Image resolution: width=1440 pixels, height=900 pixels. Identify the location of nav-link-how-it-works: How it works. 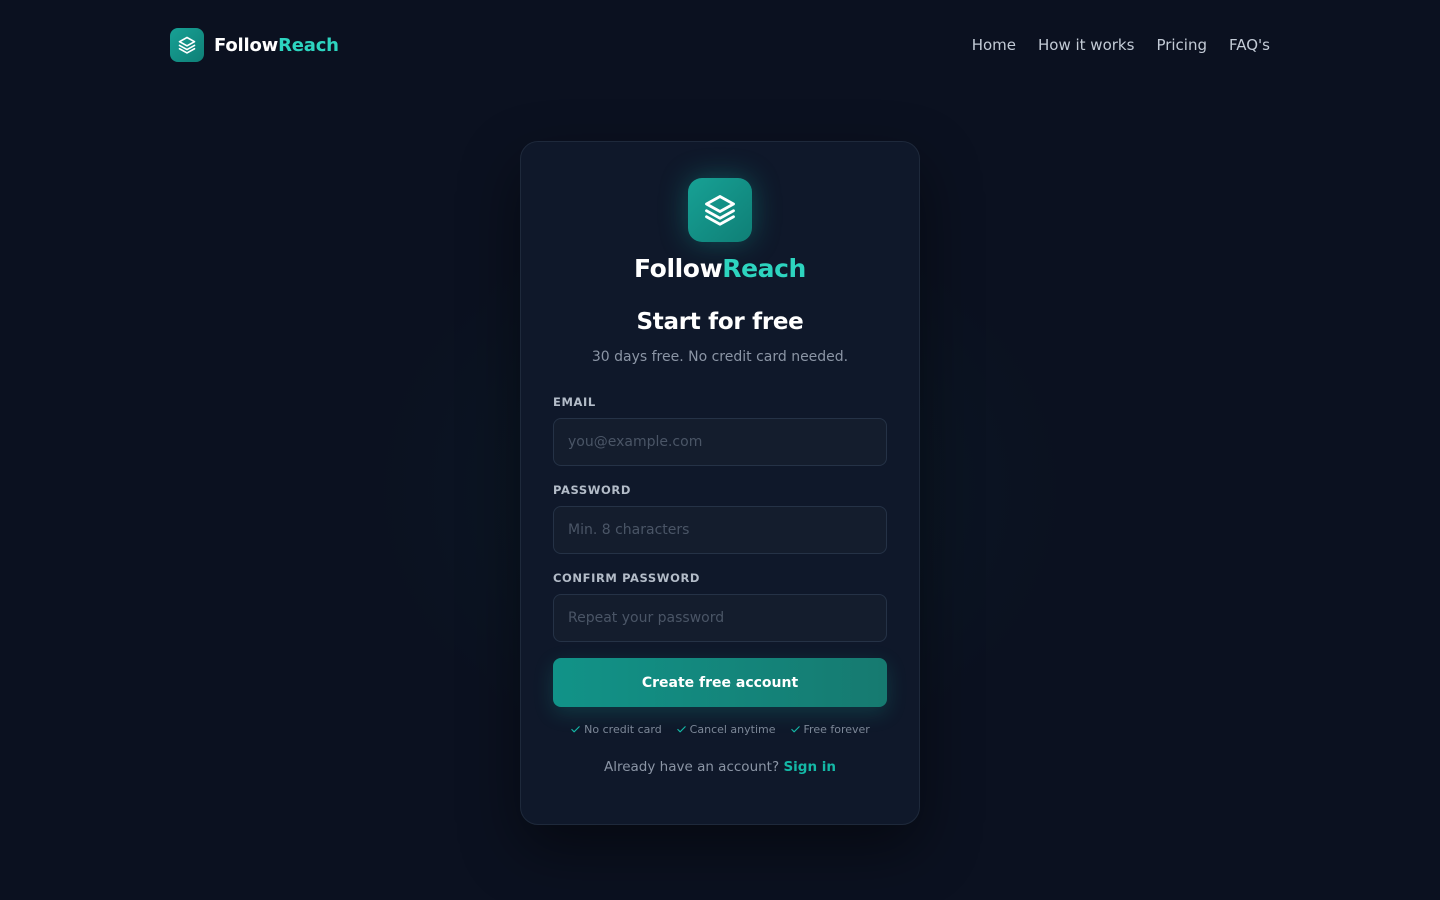
(1086, 45).